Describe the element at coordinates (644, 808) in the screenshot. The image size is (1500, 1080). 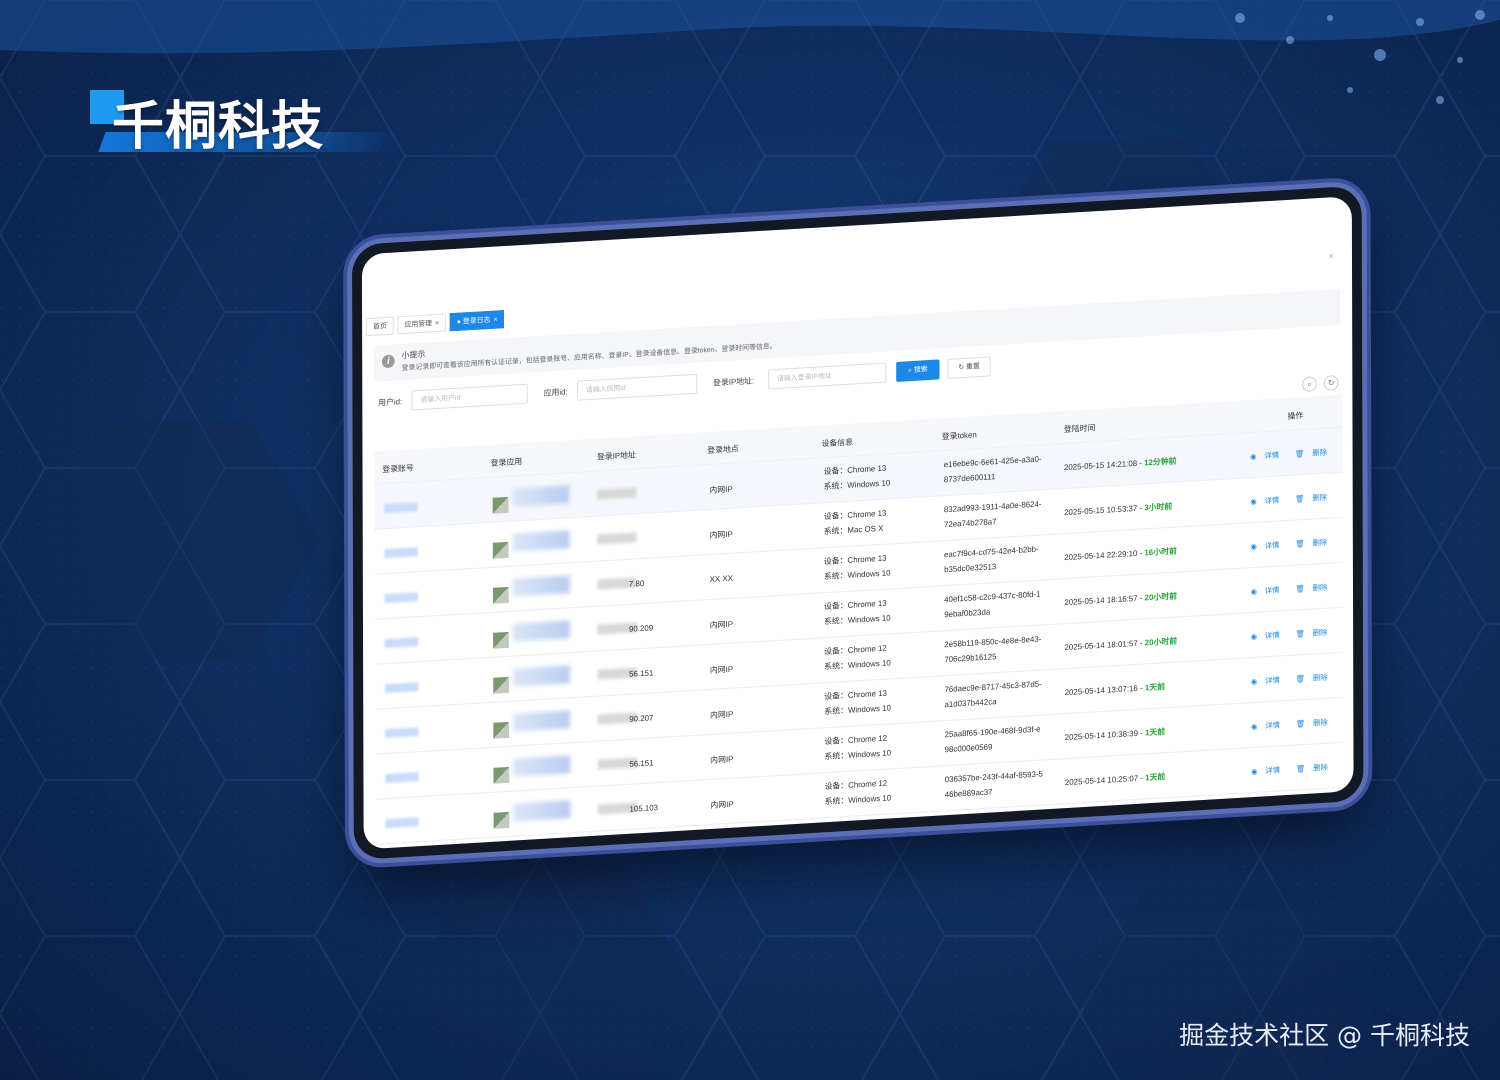
I see `ip-suffix: 105.103` at that location.